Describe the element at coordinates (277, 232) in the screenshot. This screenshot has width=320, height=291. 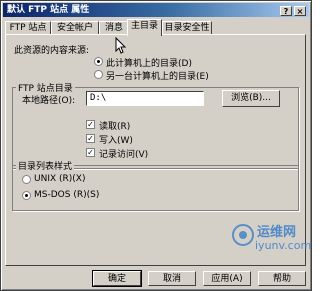
I see `watermark-line1: 运维网` at that location.